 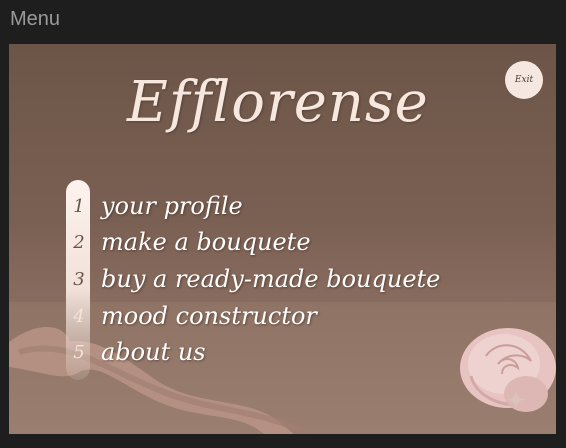 I want to click on menu-item-make-a-bouquete: 2 make a bouquete, so click(x=279, y=242).